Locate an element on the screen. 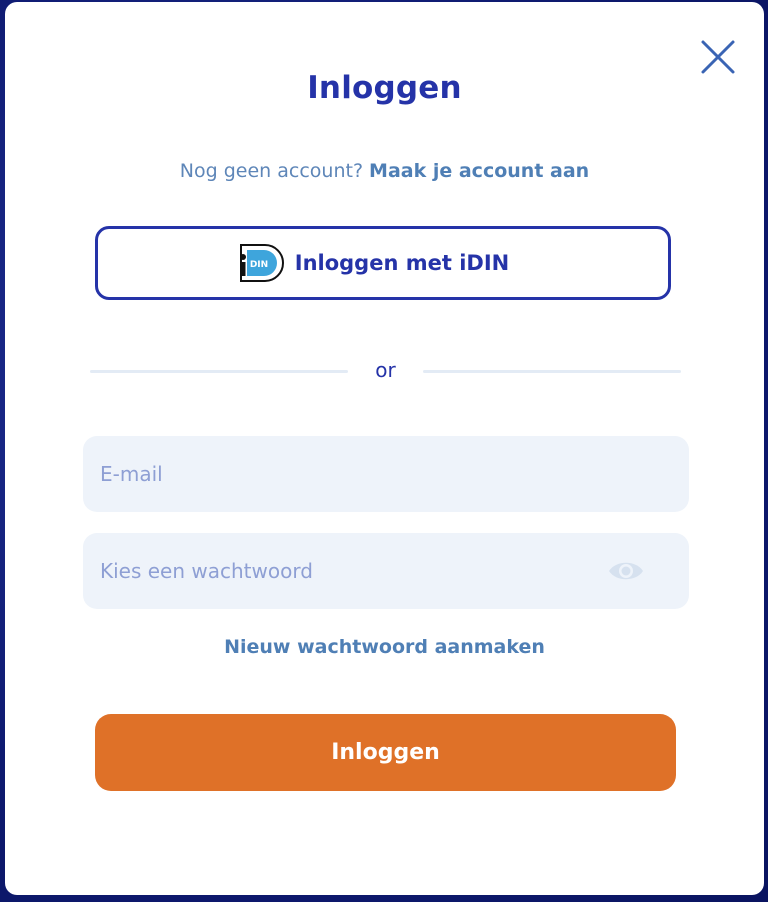 The width and height of the screenshot is (768, 902). password-field-container is located at coordinates (386, 571).